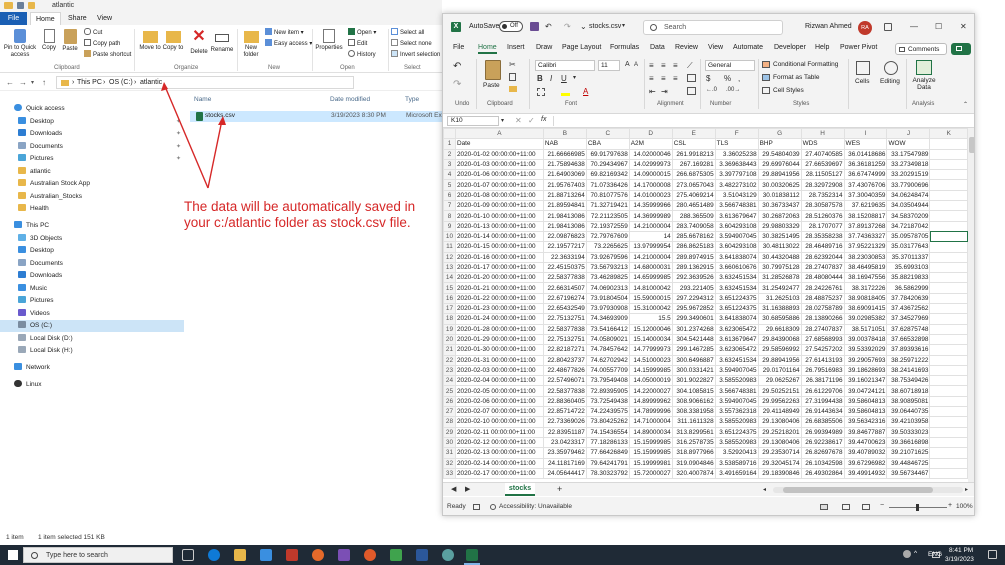  I want to click on cell: 22.83951187, so click(564, 432).